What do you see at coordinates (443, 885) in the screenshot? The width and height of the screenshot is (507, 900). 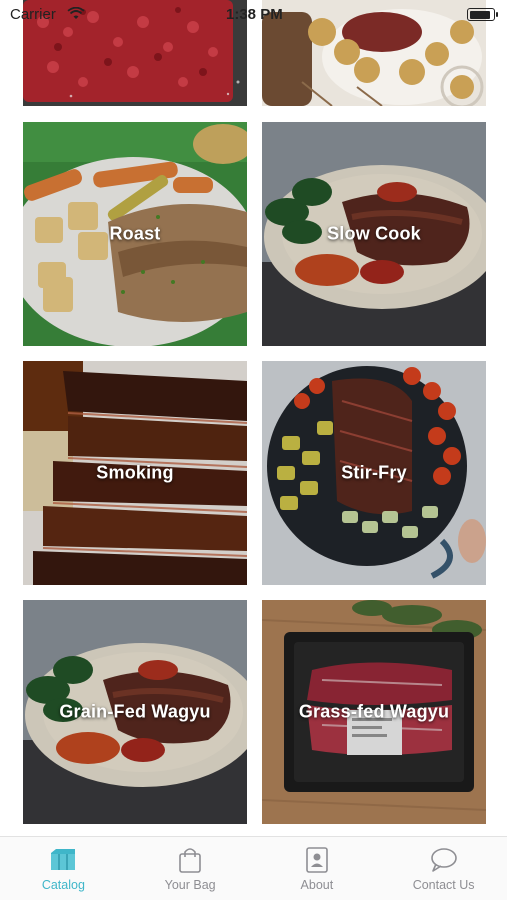 I see `tab-label: Contact Us` at bounding box center [443, 885].